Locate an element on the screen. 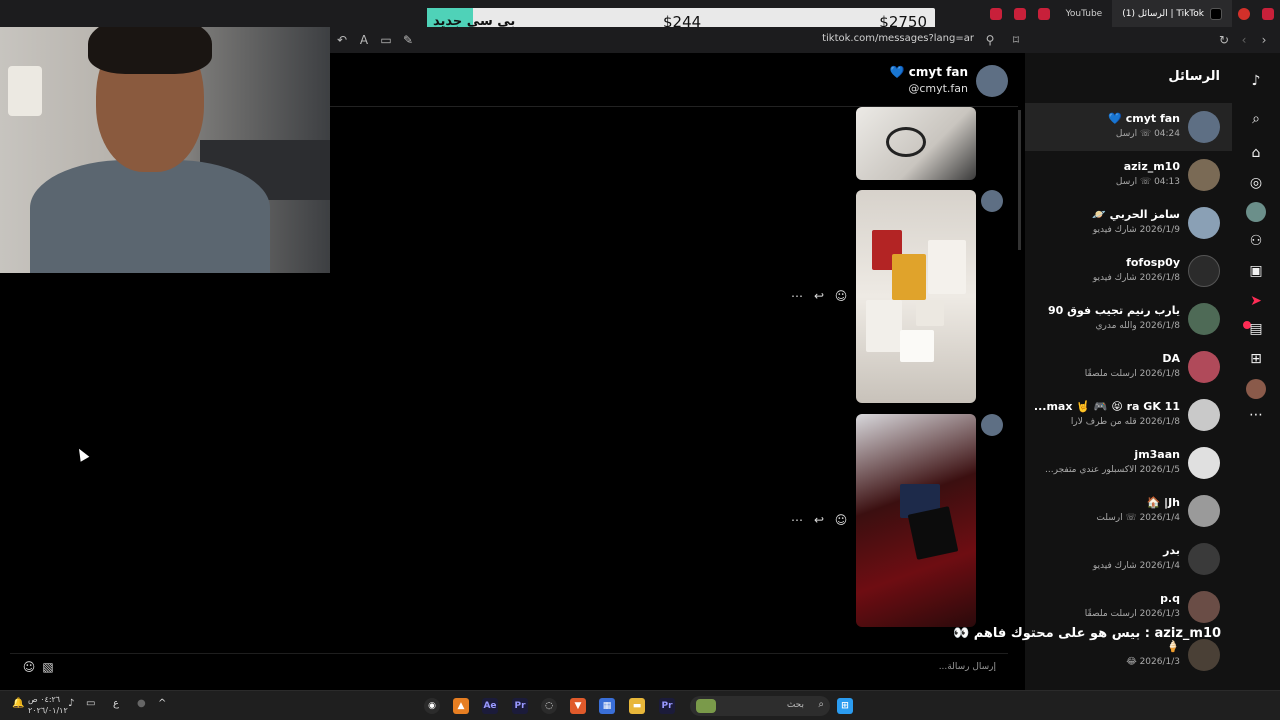  chat-name: cmyt fan 💙 is located at coordinates (929, 72).